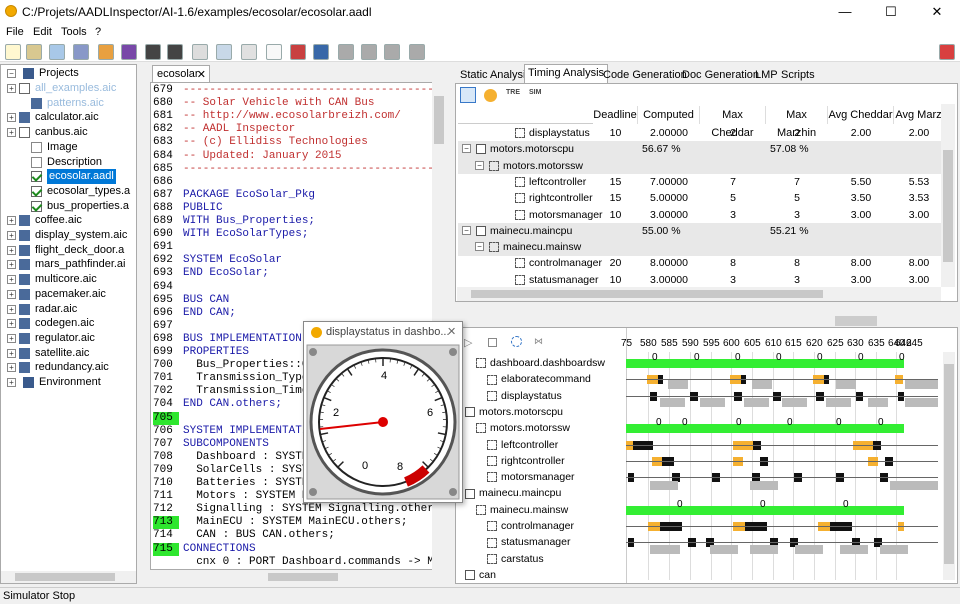 Image resolution: width=960 pixels, height=604 pixels. I want to click on tree-root: − Projects, so click(70, 73).